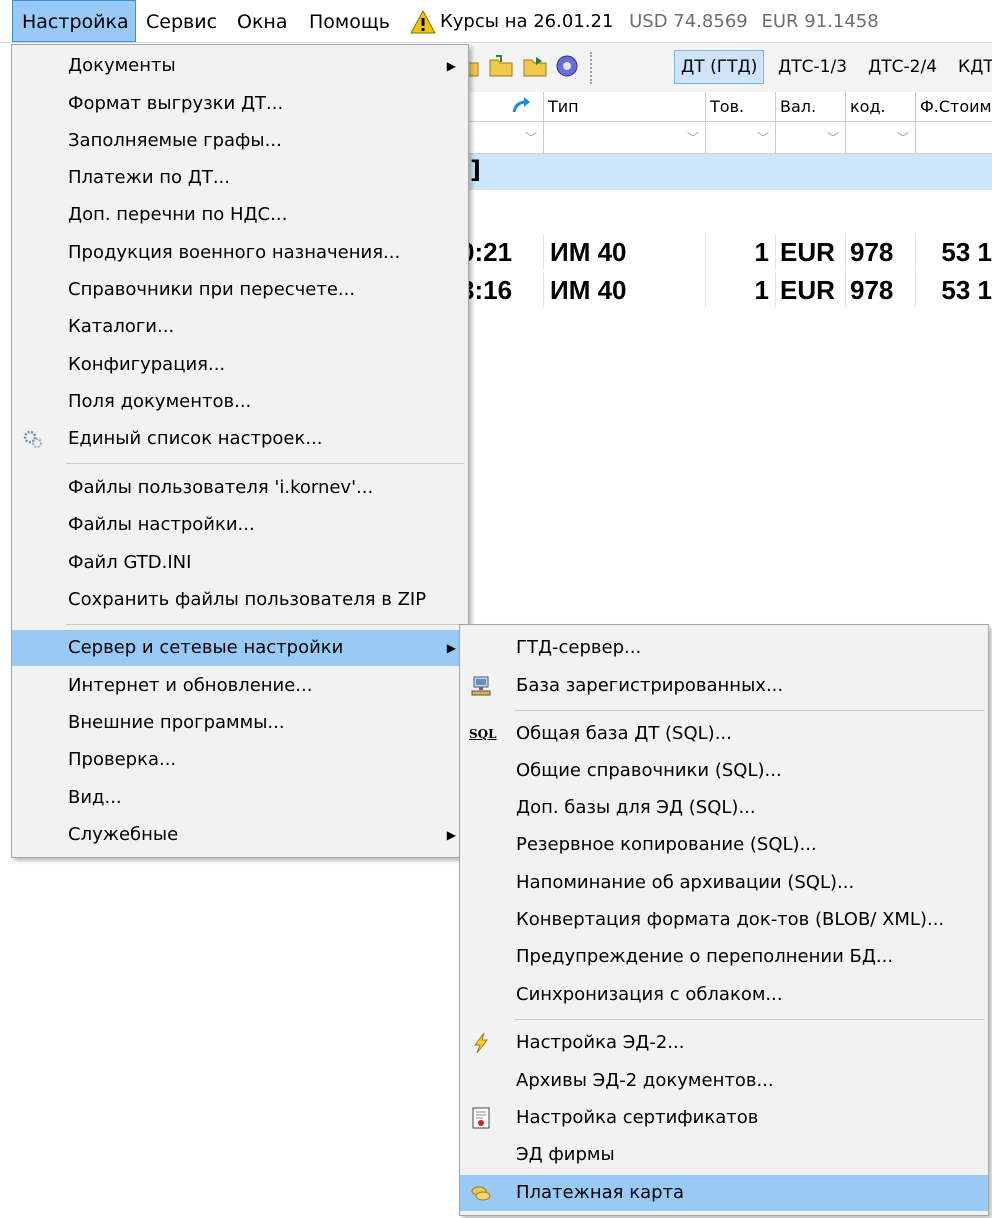 The height and width of the screenshot is (1218, 992). I want to click on folder-export-icon, so click(535, 66).